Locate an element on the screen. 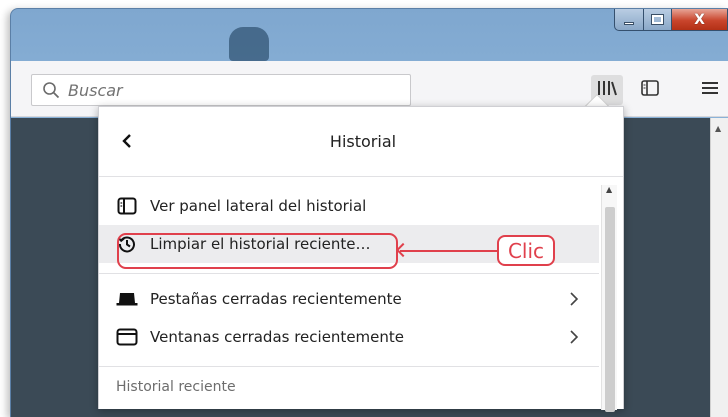 This screenshot has height=417, width=728. maximize-icon is located at coordinates (657, 19).